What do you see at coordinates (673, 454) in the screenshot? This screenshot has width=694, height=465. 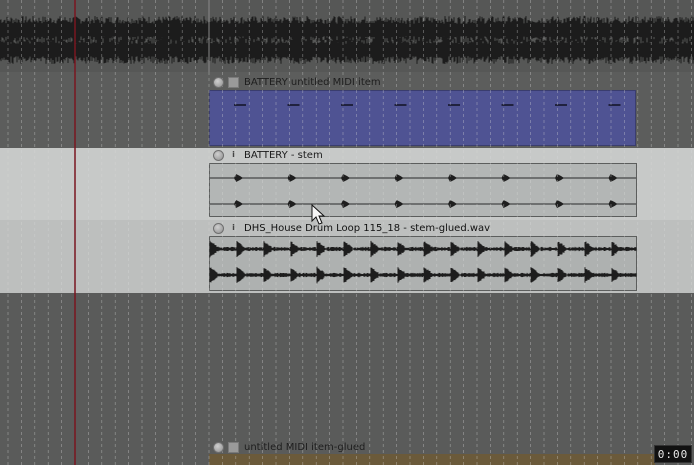 I see `time-display: 0:00` at bounding box center [673, 454].